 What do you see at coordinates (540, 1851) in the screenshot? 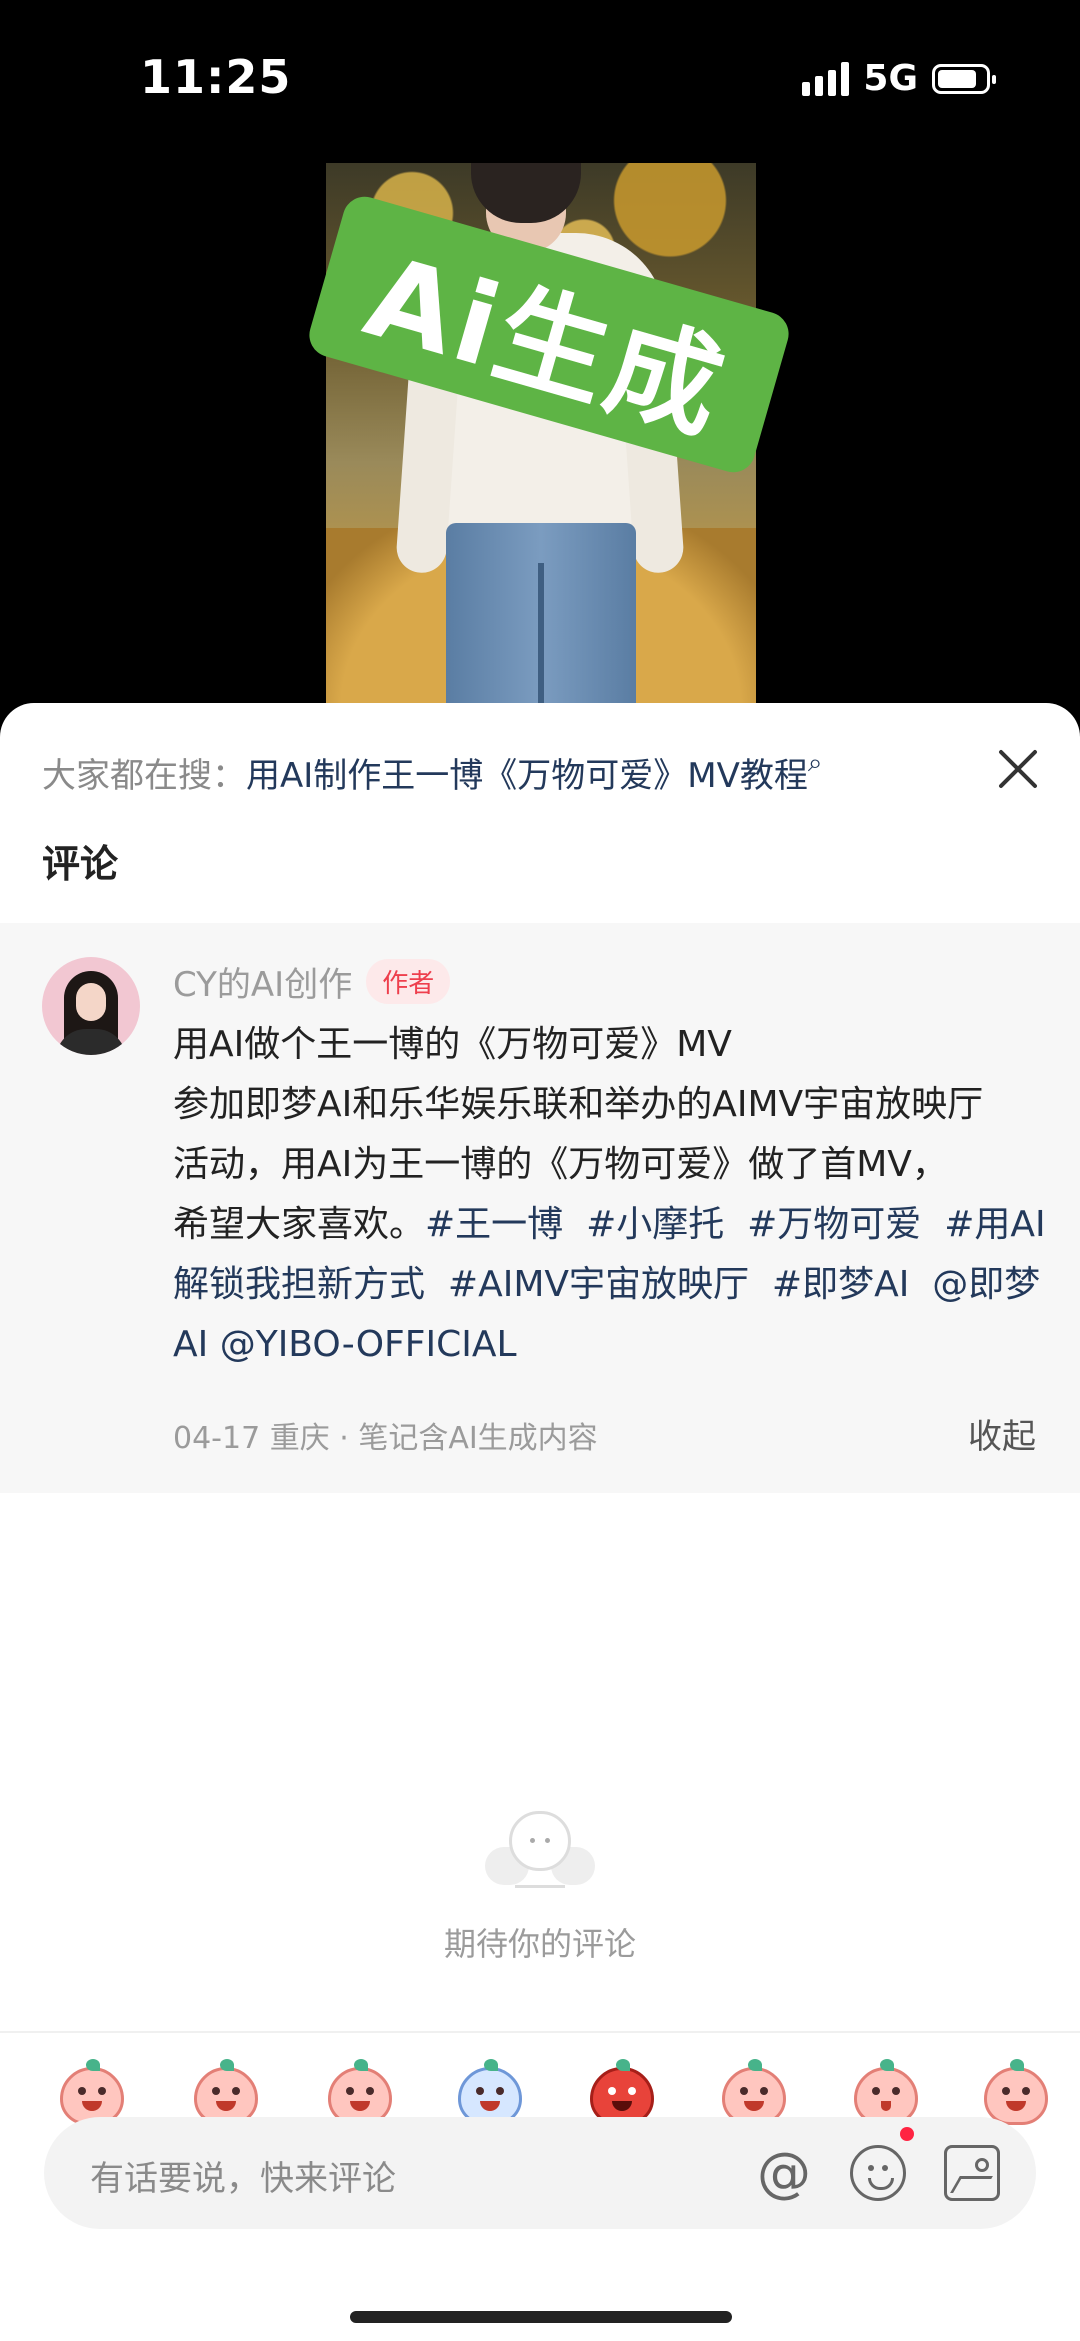
I see `empty-comment-icon` at bounding box center [540, 1851].